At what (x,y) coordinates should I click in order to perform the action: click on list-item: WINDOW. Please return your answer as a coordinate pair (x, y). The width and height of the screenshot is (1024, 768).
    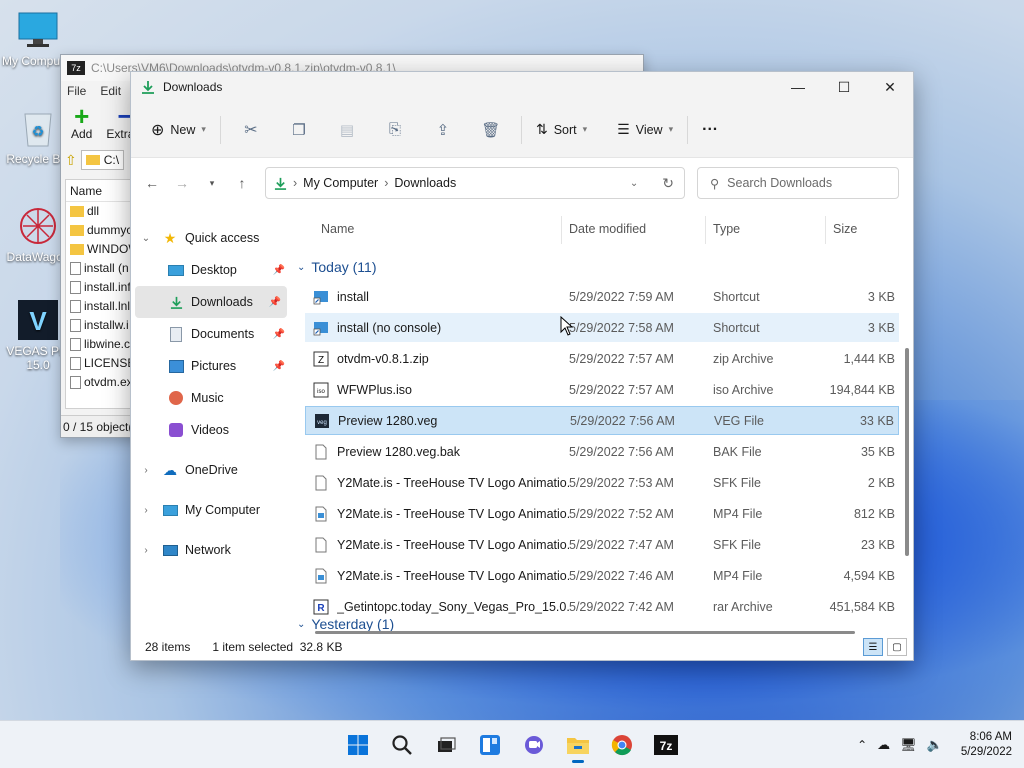
    Looking at the image, I should click on (100, 249).